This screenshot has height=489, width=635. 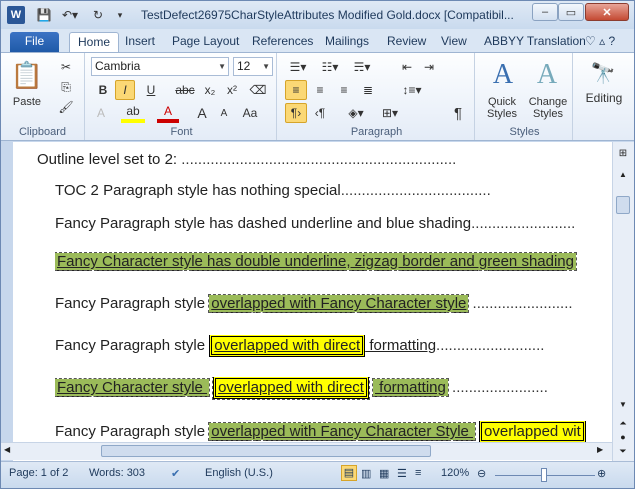 I want to click on binoculars-icon: 🔭, so click(x=603, y=73).